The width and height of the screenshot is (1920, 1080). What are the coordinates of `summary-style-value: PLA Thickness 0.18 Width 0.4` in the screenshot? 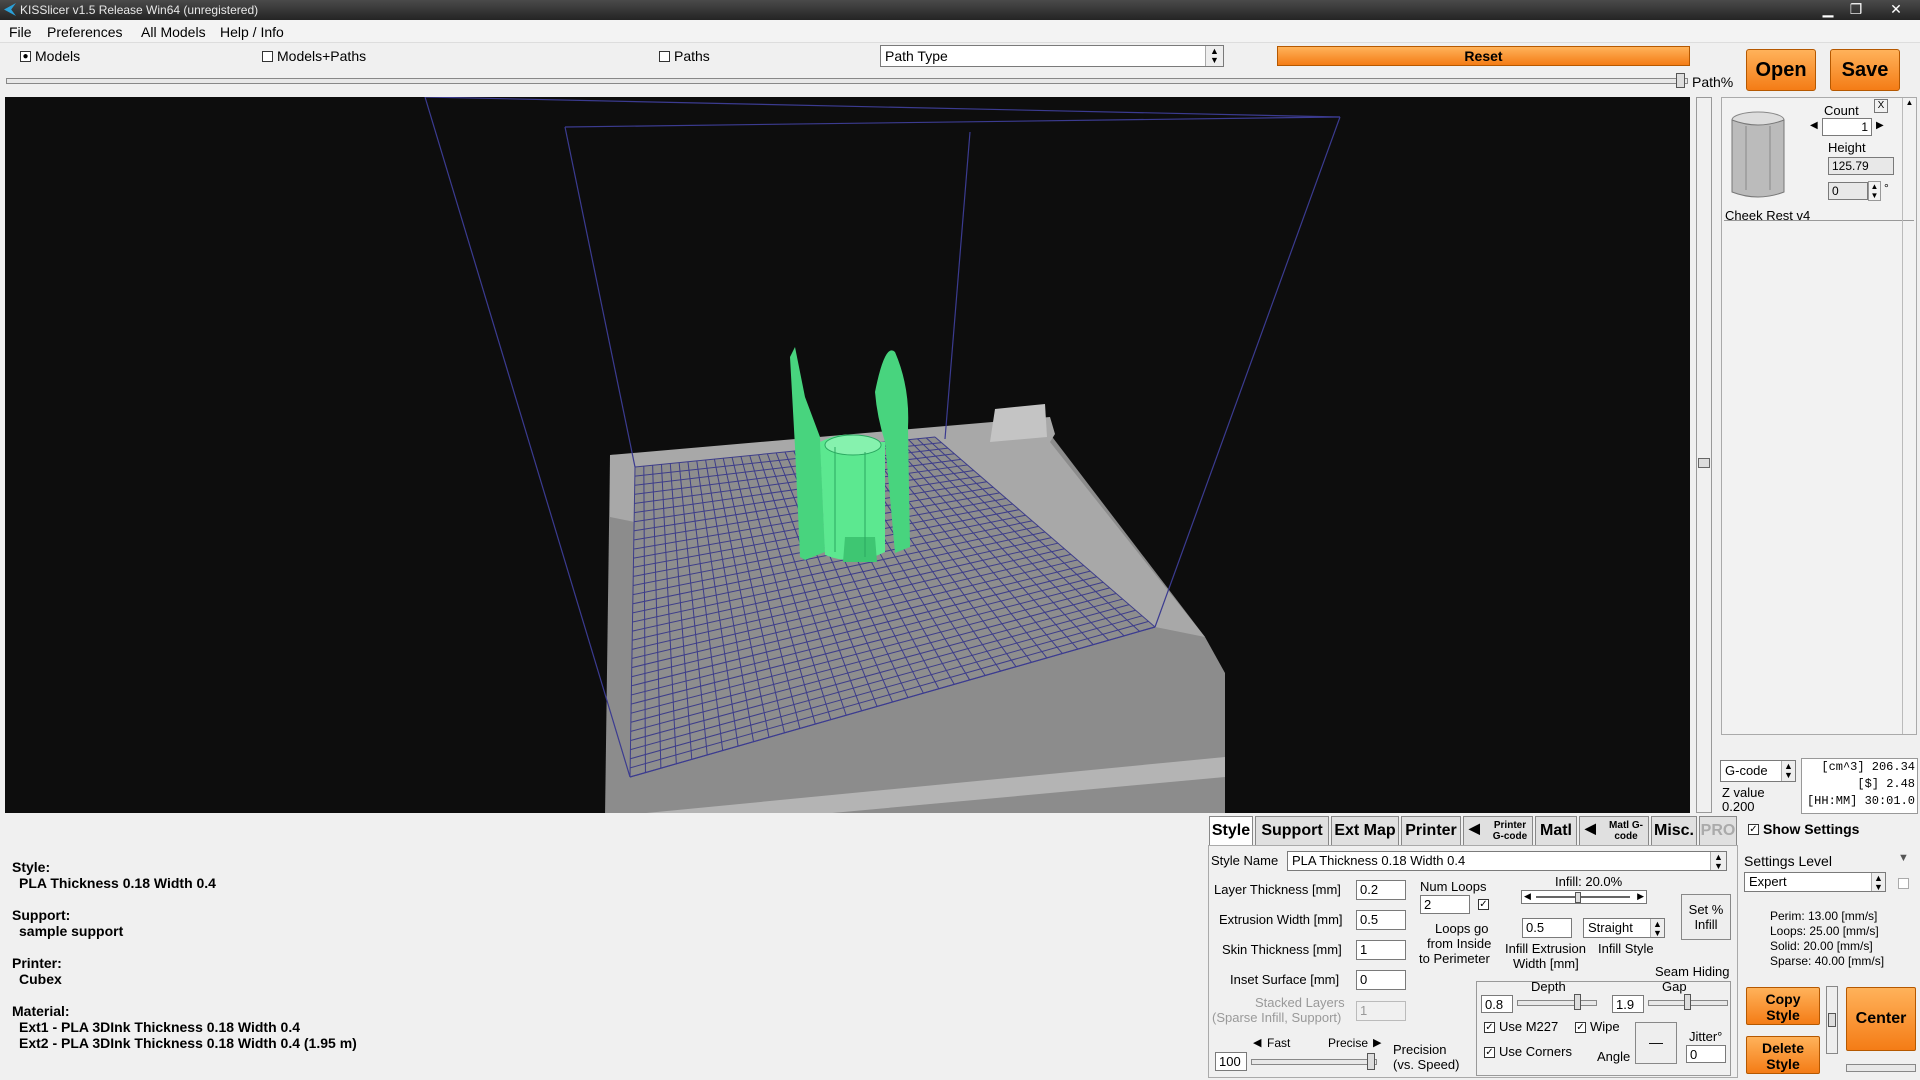 It's located at (117, 883).